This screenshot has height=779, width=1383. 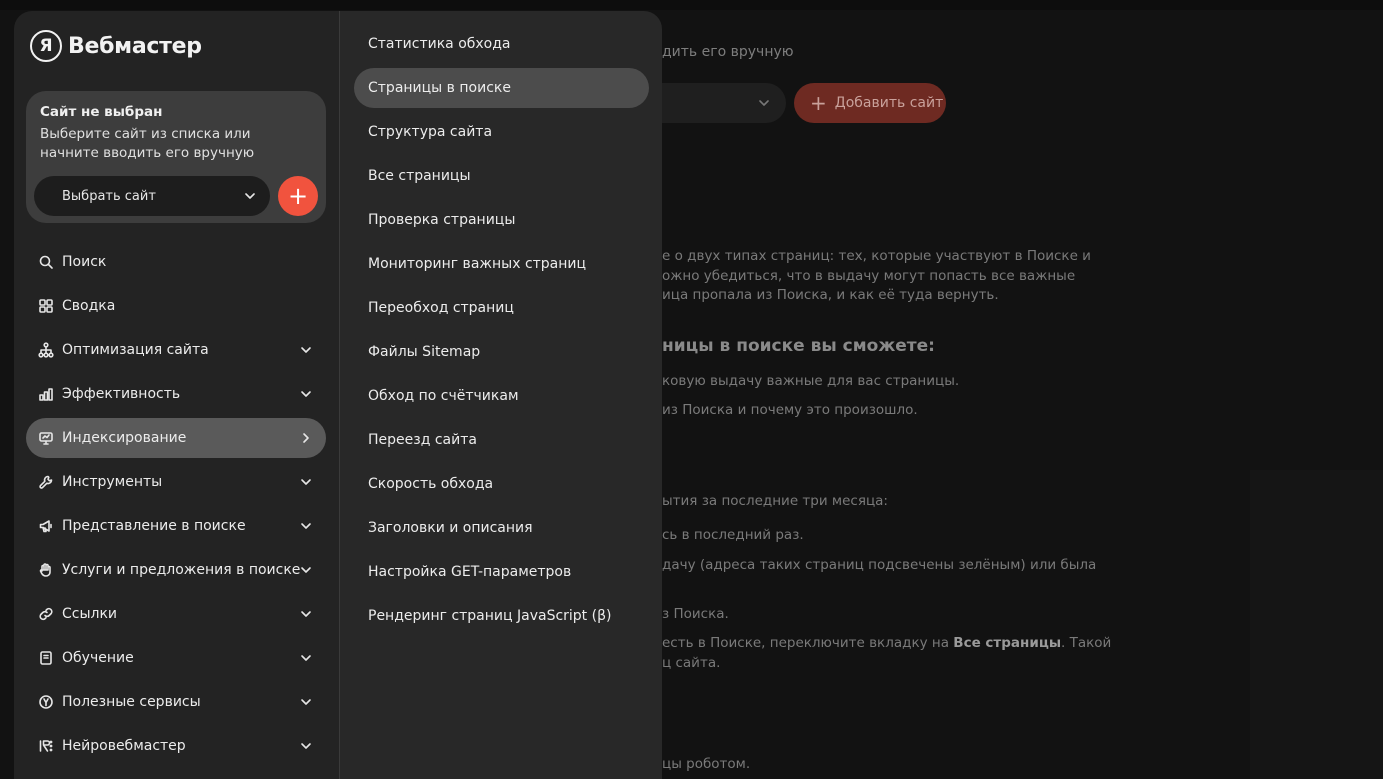 What do you see at coordinates (176, 306) in the screenshot?
I see `menu-item-summary: Сводка` at bounding box center [176, 306].